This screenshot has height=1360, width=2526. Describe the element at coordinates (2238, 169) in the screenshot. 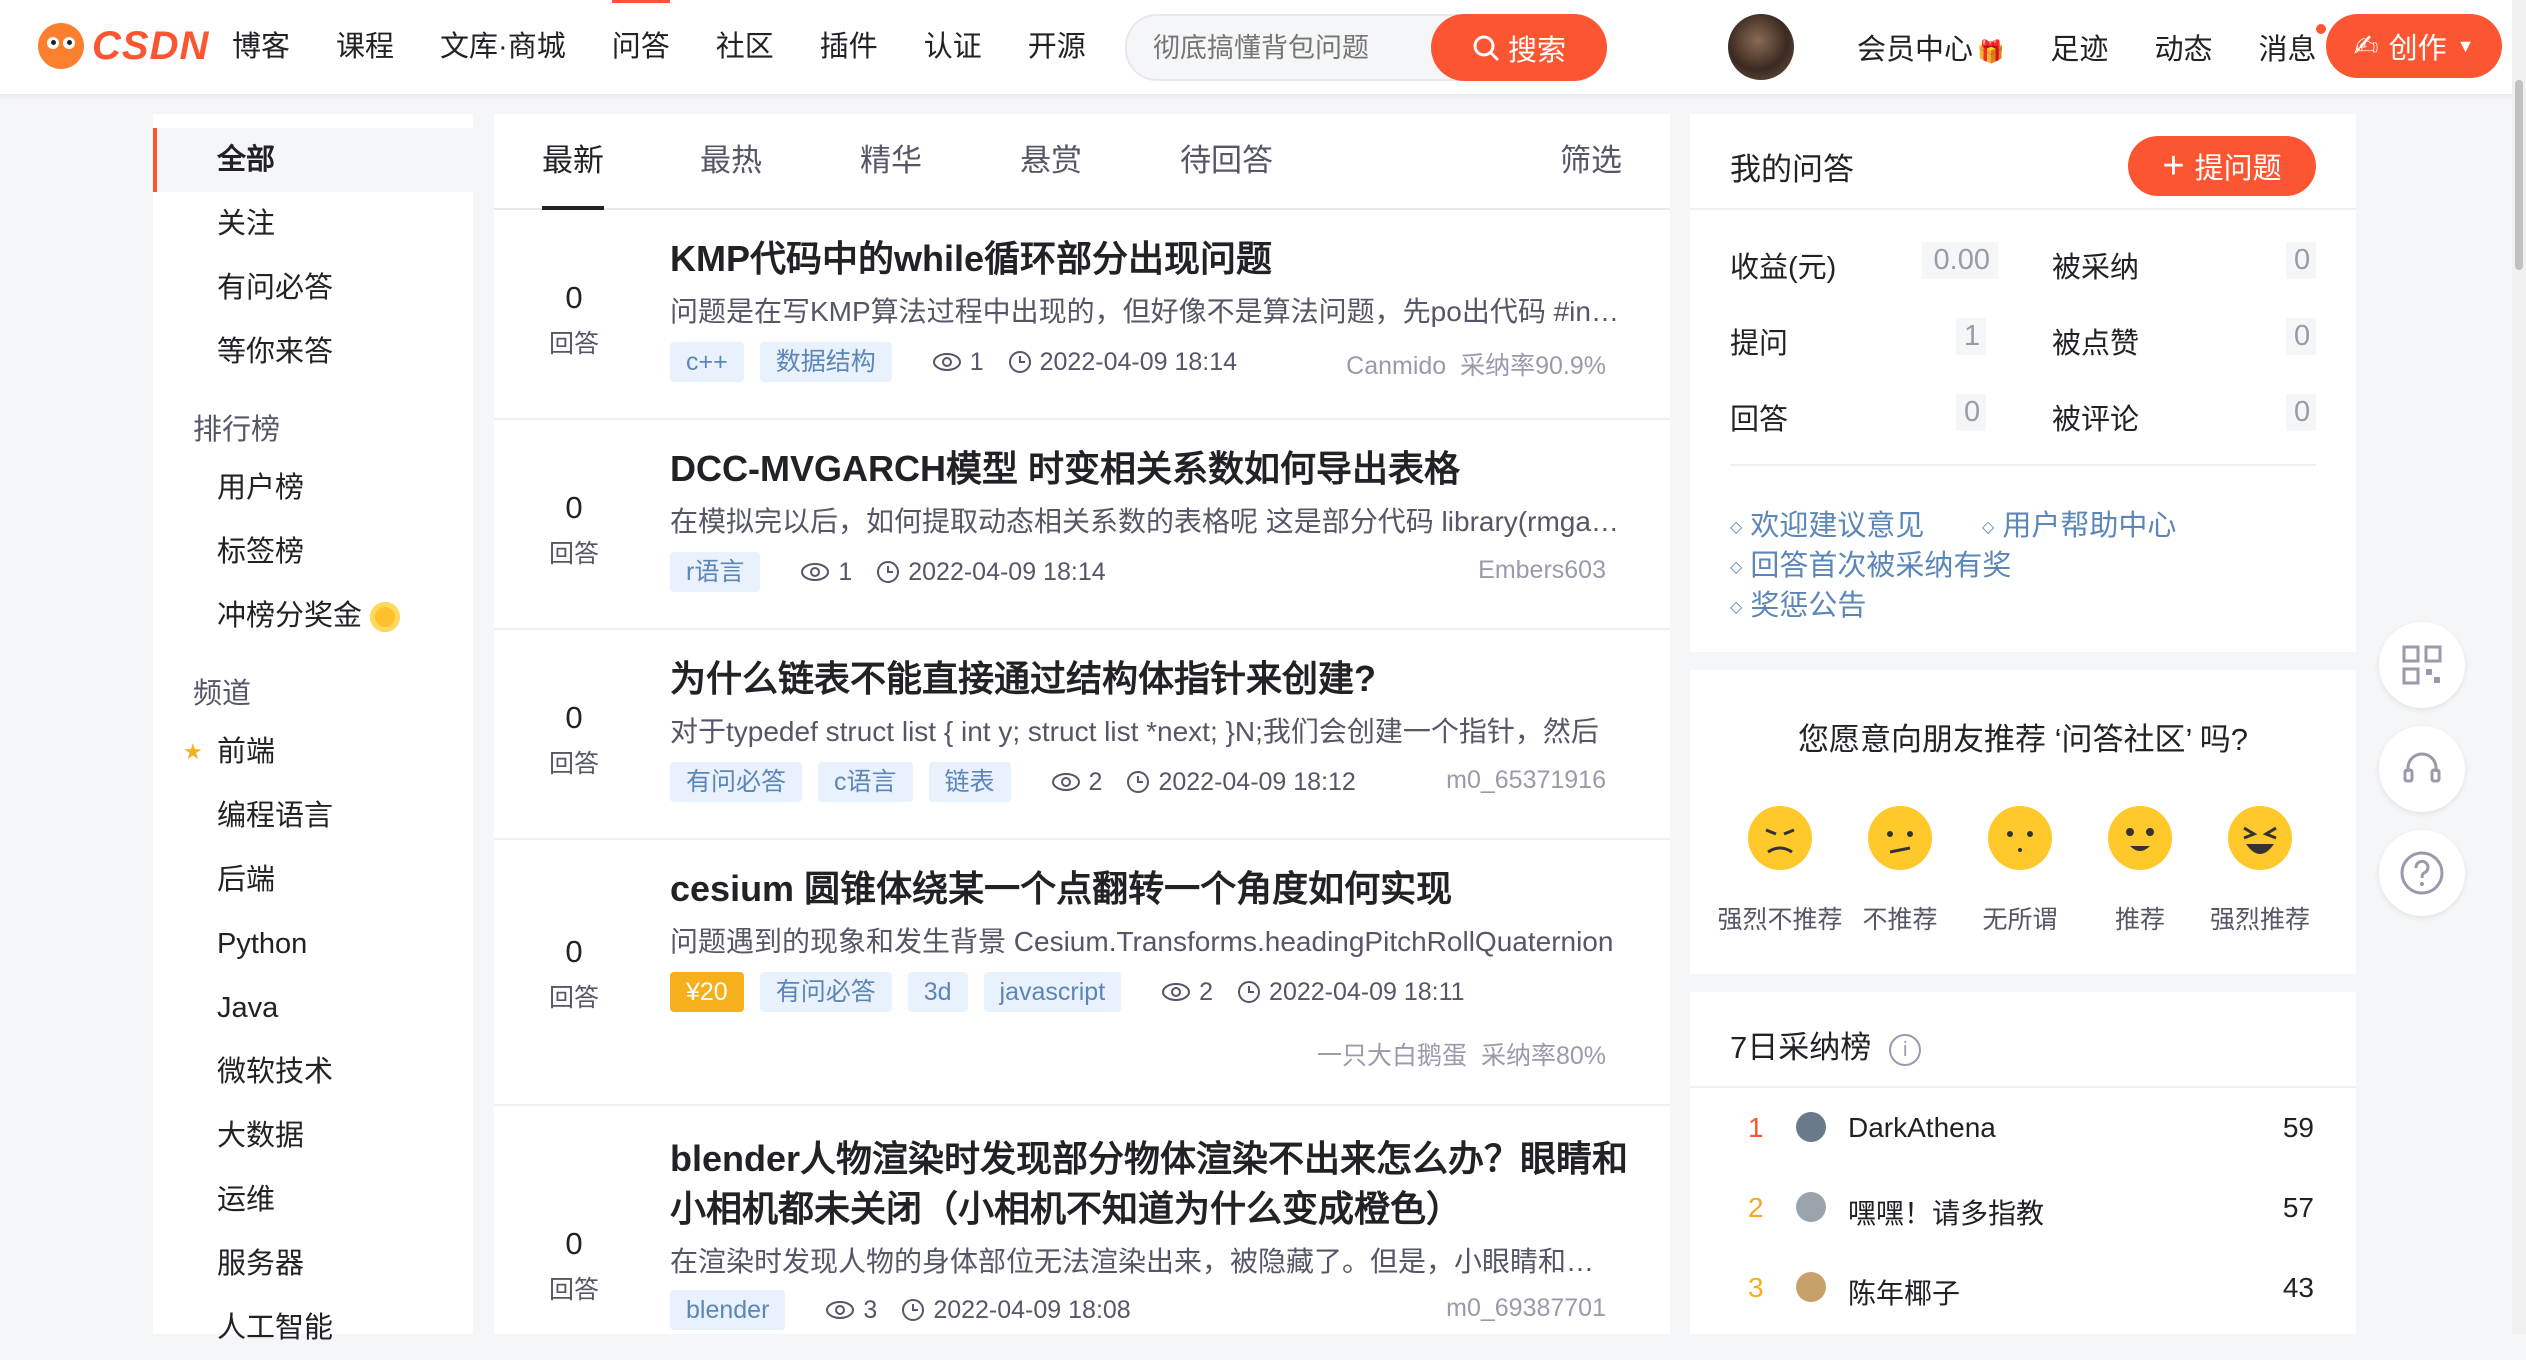

I see `ask-question-label: 提问题` at that location.